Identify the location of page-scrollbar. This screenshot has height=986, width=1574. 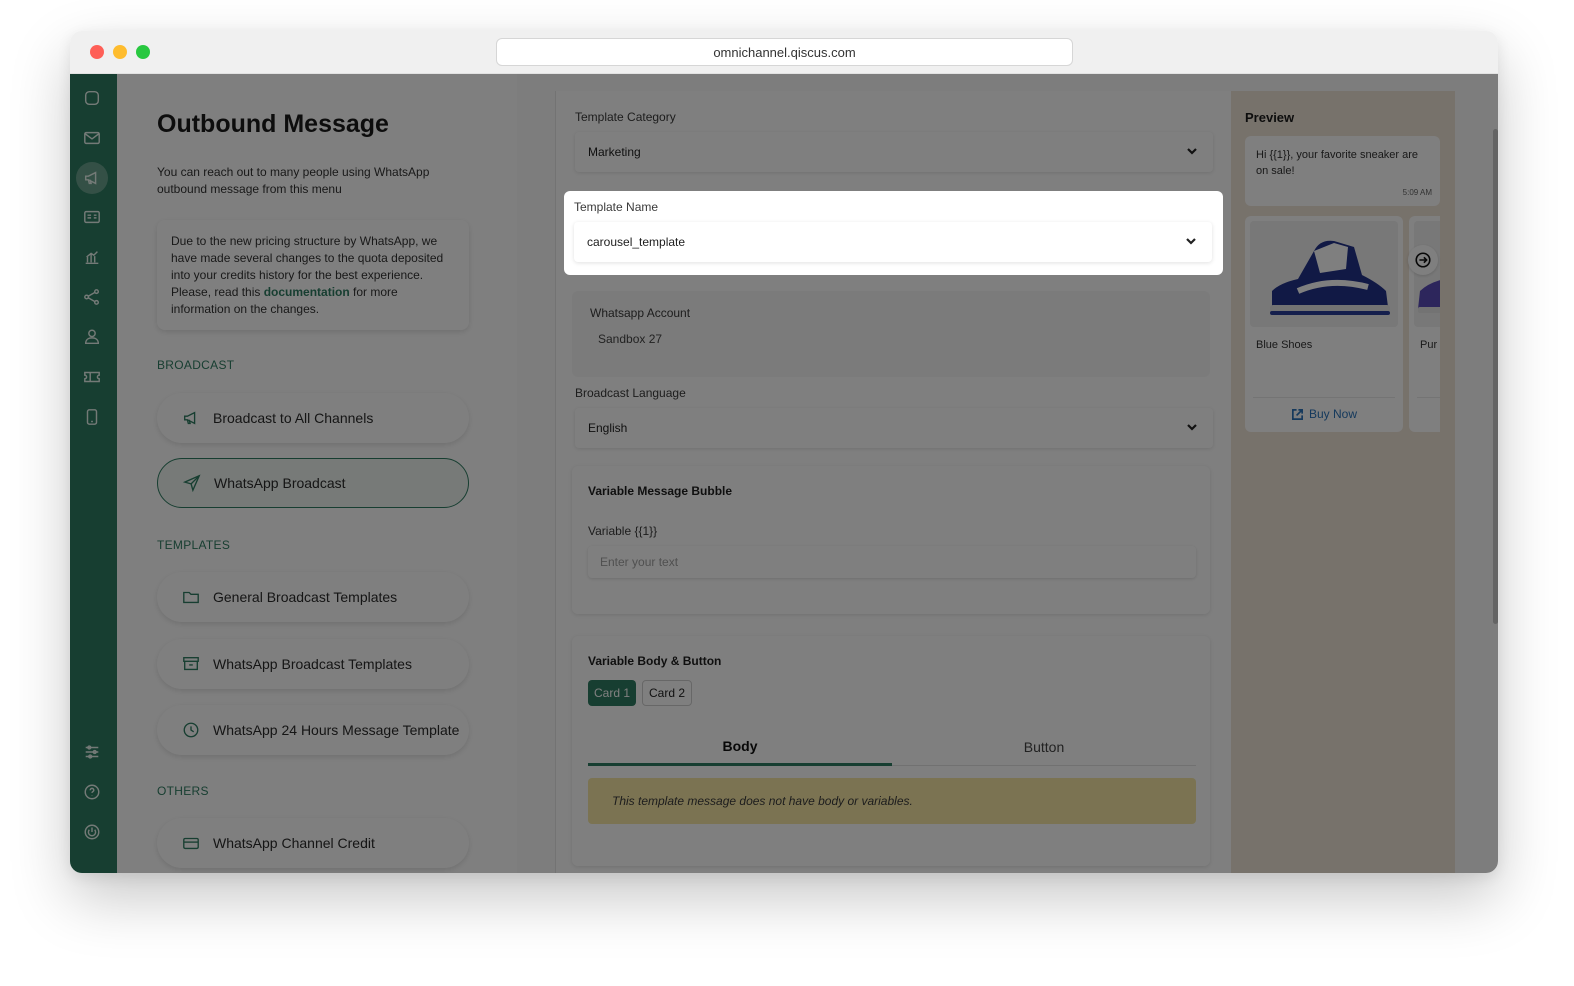
(1495, 376).